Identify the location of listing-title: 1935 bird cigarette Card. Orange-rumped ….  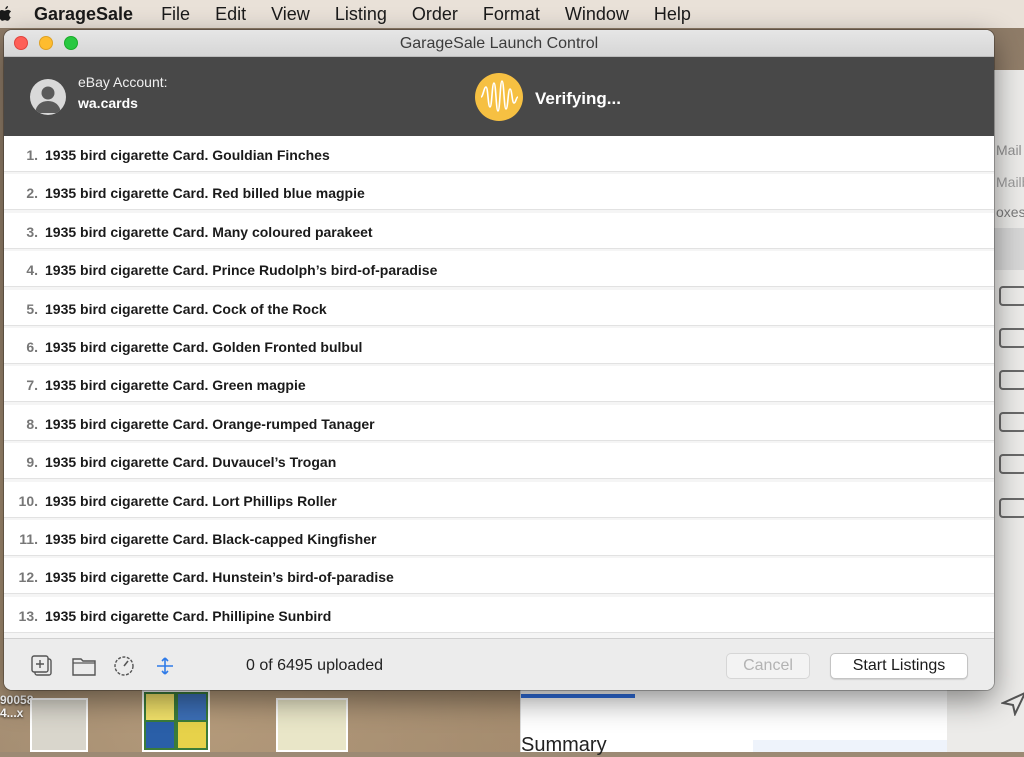
(210, 423).